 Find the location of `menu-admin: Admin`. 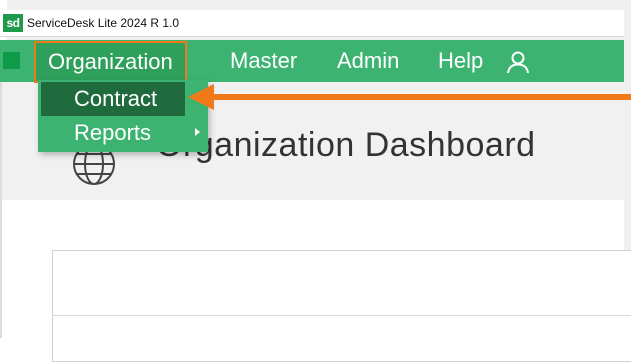

menu-admin: Admin is located at coordinates (368, 61).